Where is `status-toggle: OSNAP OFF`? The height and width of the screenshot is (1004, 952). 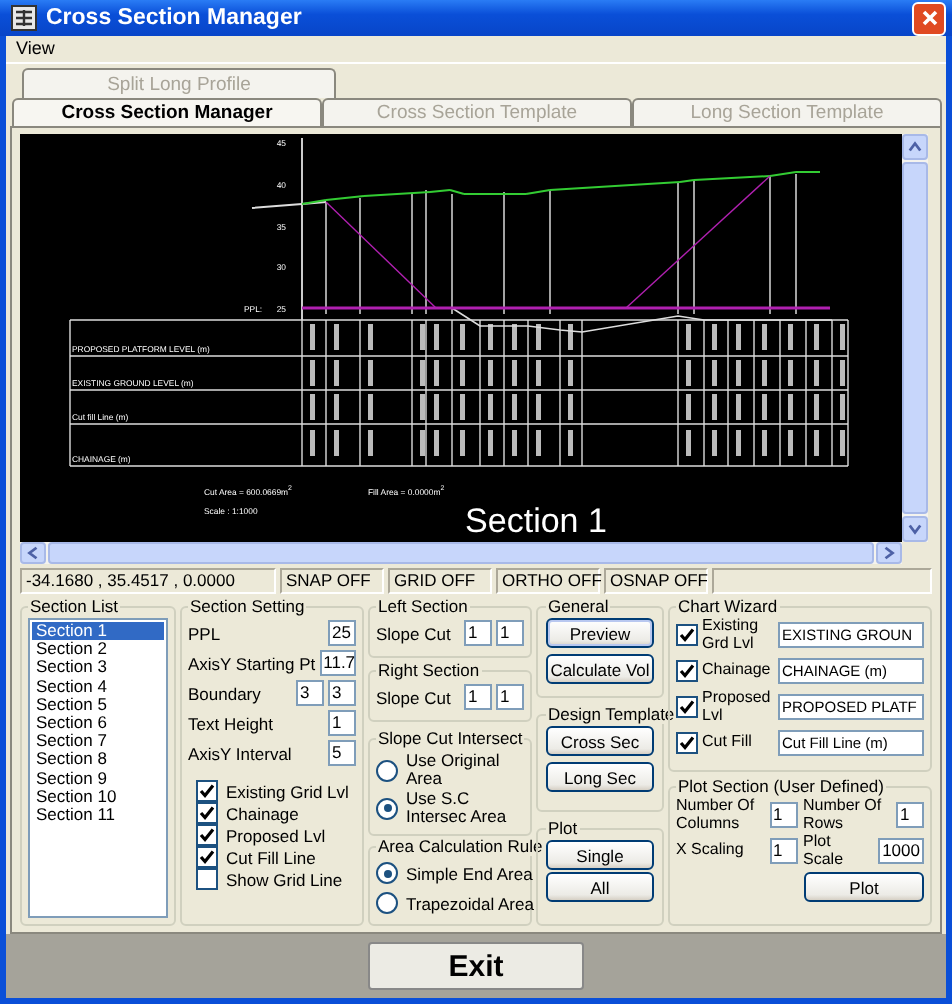
status-toggle: OSNAP OFF is located at coordinates (656, 581).